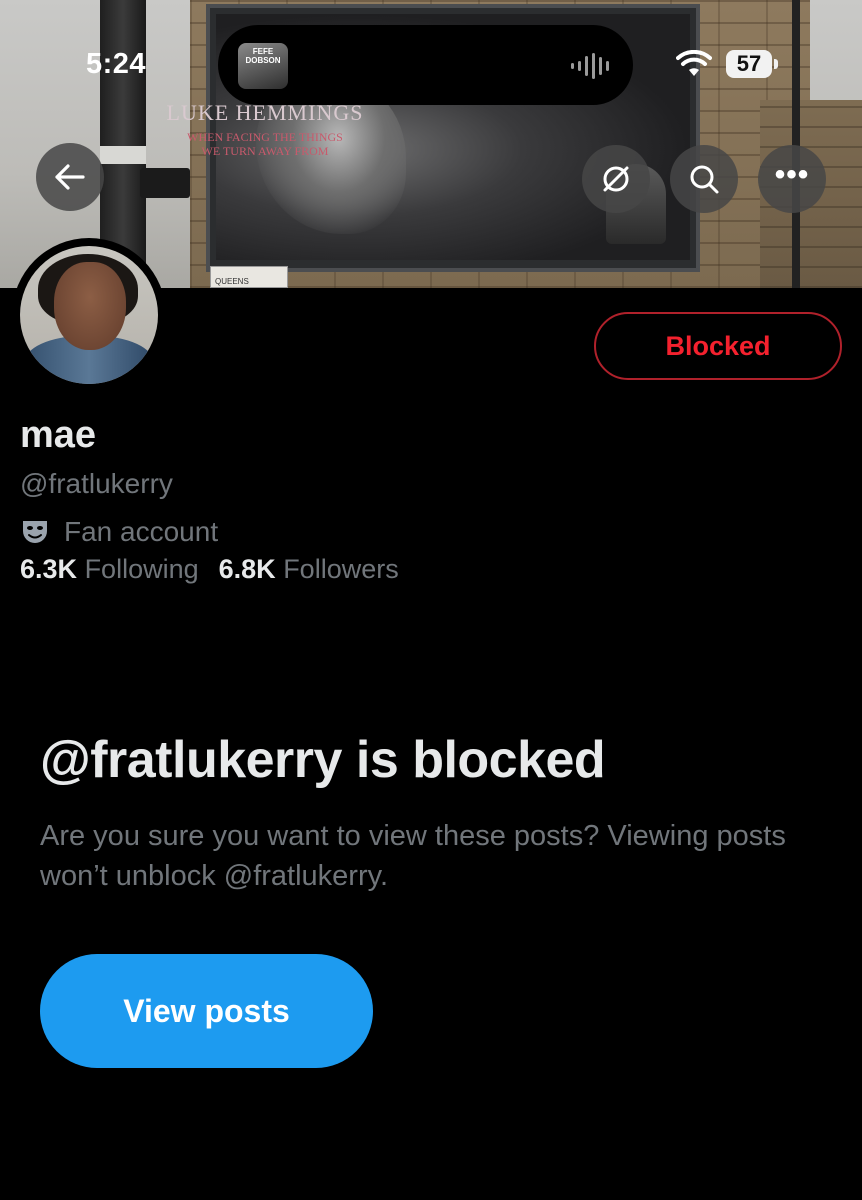 The image size is (862, 1200). I want to click on following-label: Following, so click(141, 569).